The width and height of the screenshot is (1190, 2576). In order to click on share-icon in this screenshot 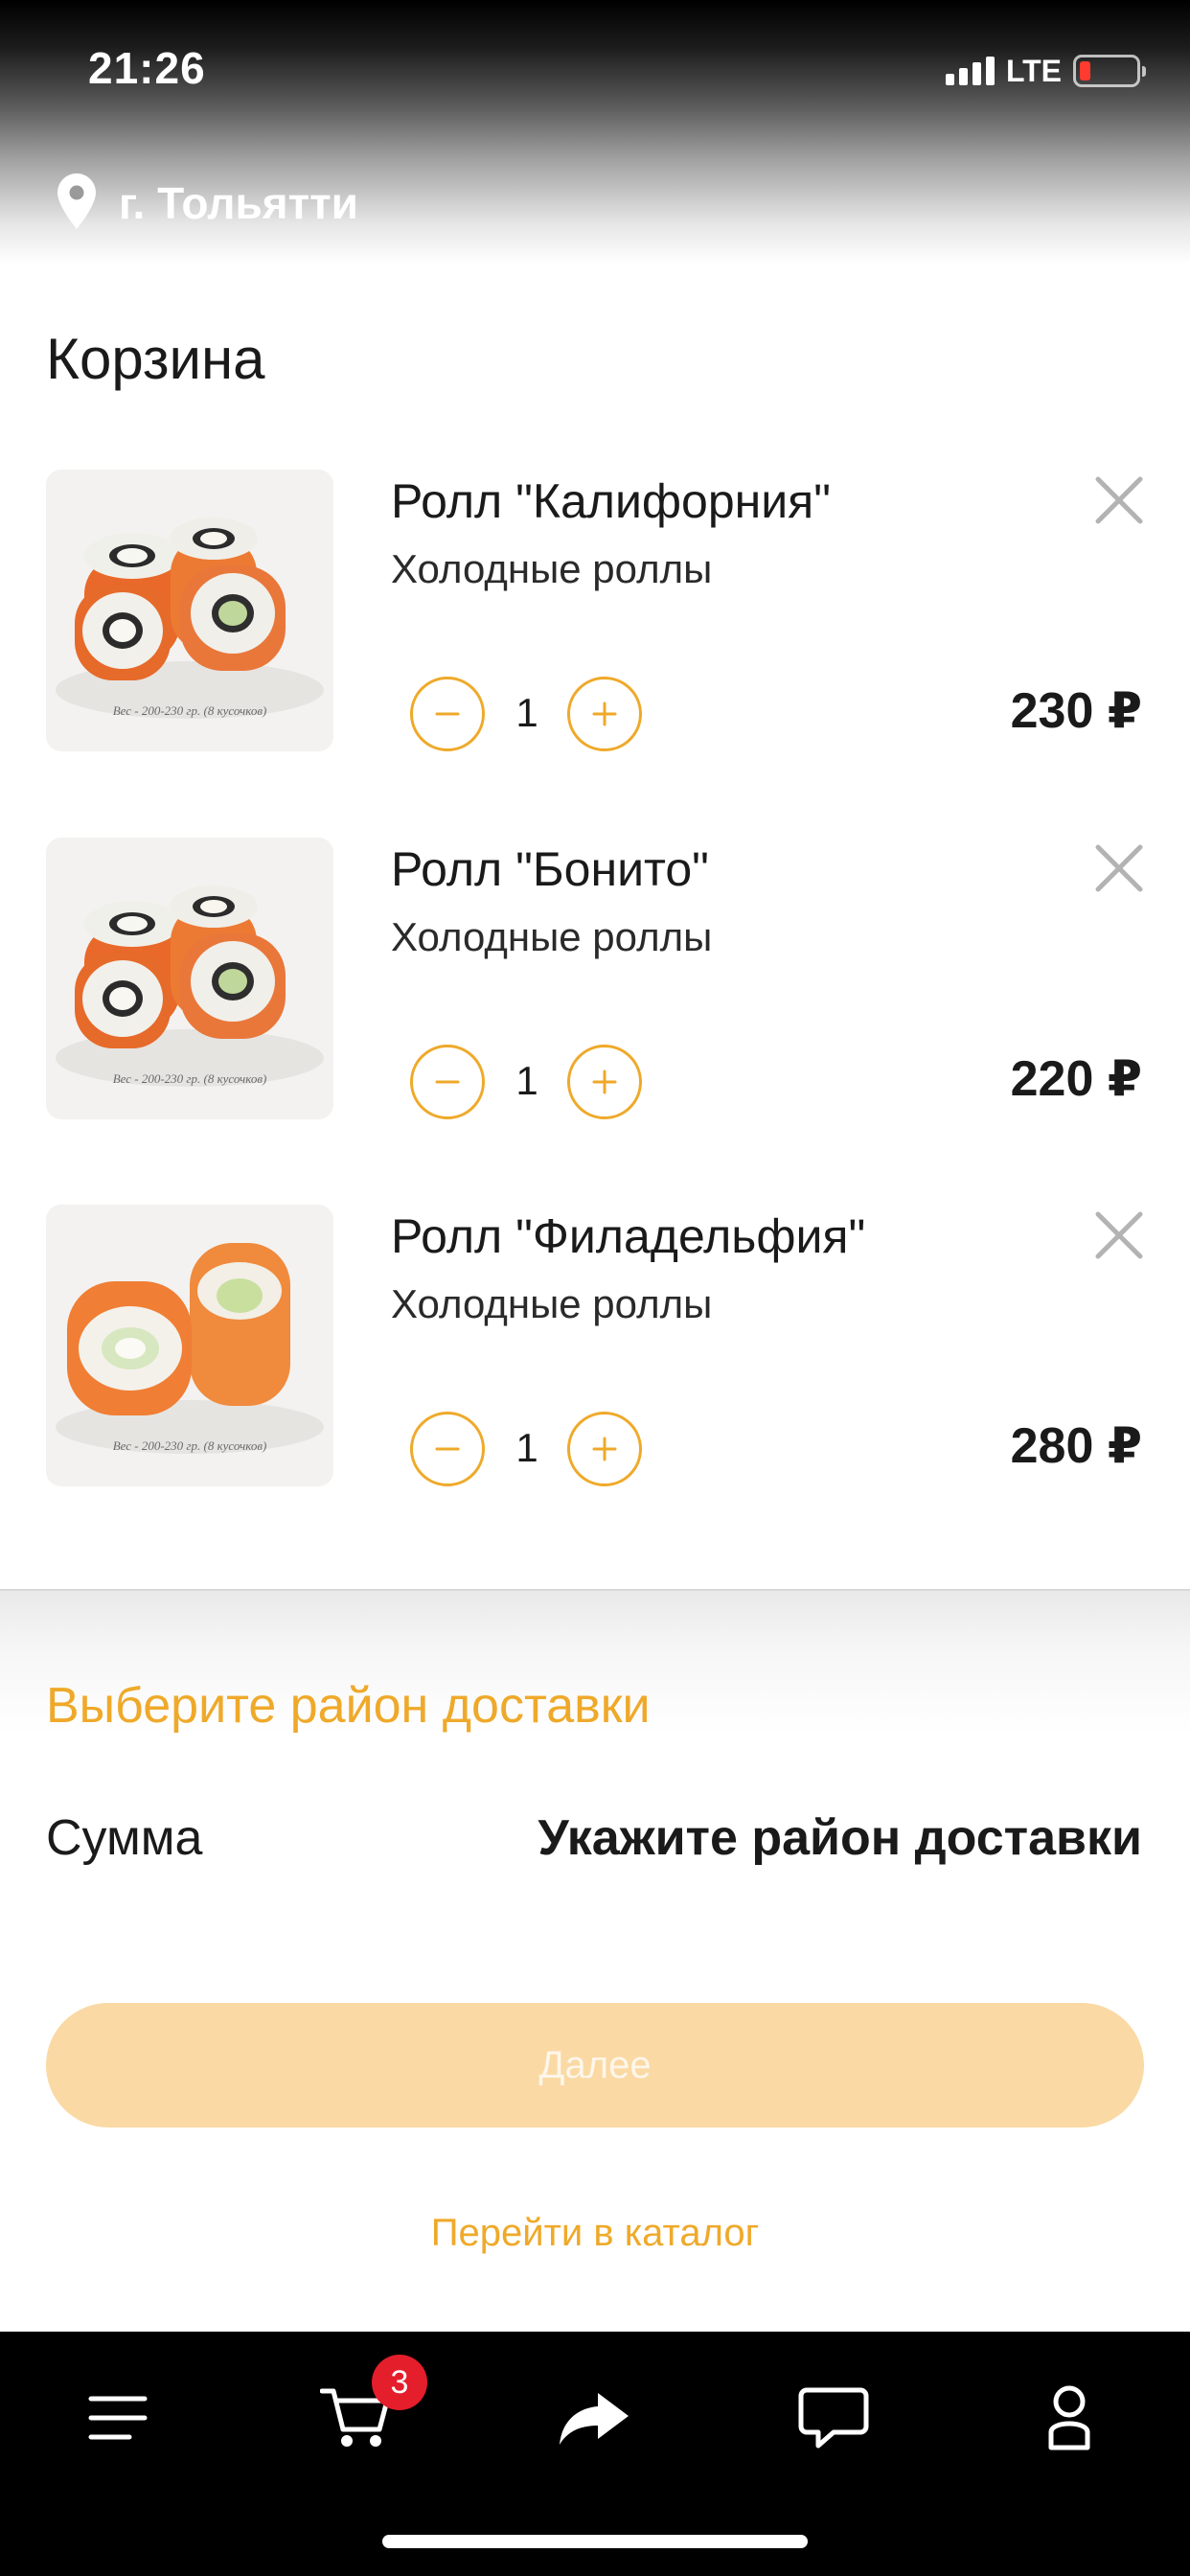, I will do `click(594, 2419)`.